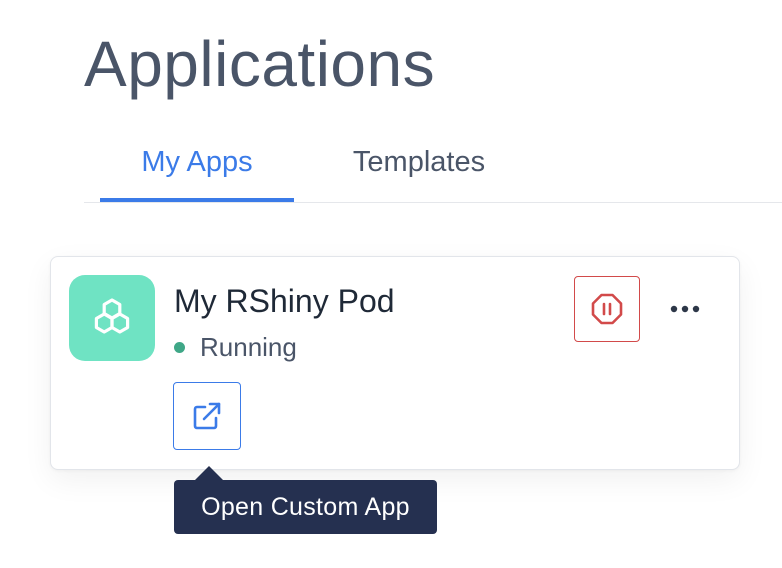  Describe the element at coordinates (209, 473) in the screenshot. I see `tooltip-arrow` at that location.